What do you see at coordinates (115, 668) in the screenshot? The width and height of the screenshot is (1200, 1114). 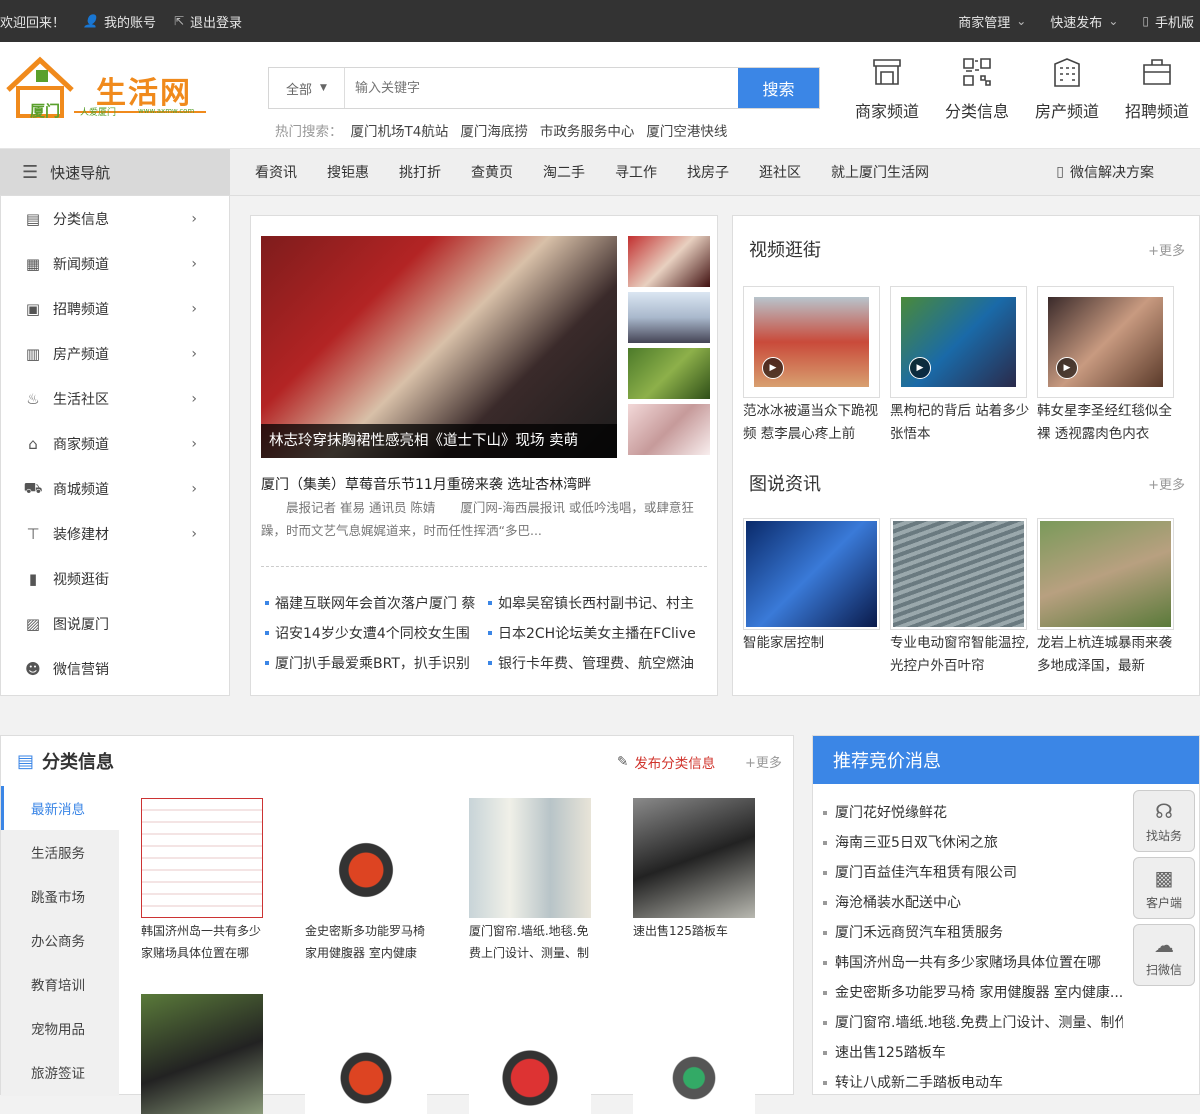 I see `sidebar-item-wechat: ☻ 微信营销` at bounding box center [115, 668].